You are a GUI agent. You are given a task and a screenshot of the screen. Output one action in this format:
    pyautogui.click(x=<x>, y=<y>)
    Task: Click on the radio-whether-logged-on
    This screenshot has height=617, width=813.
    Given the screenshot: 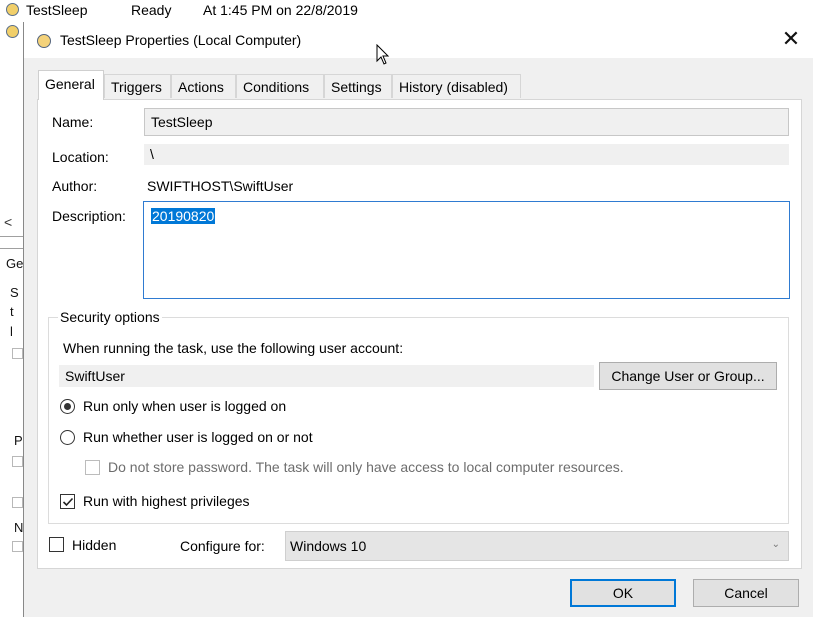 What is the action you would take?
    pyautogui.click(x=67, y=437)
    